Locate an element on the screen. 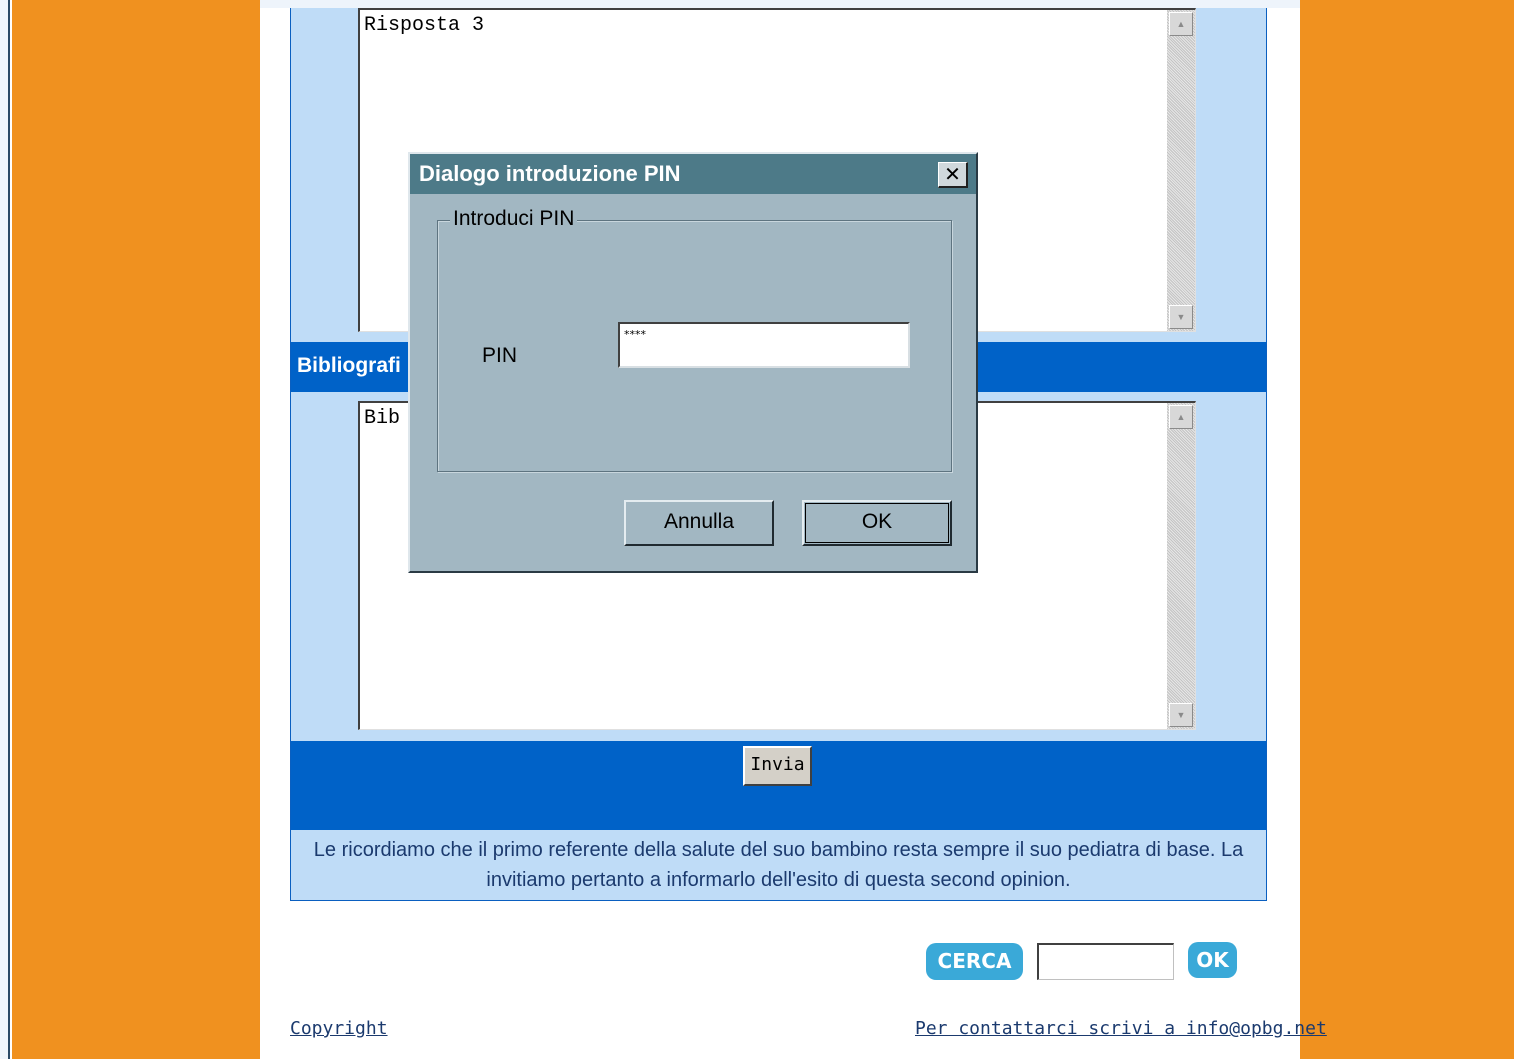  pin-input: **** is located at coordinates (764, 345).